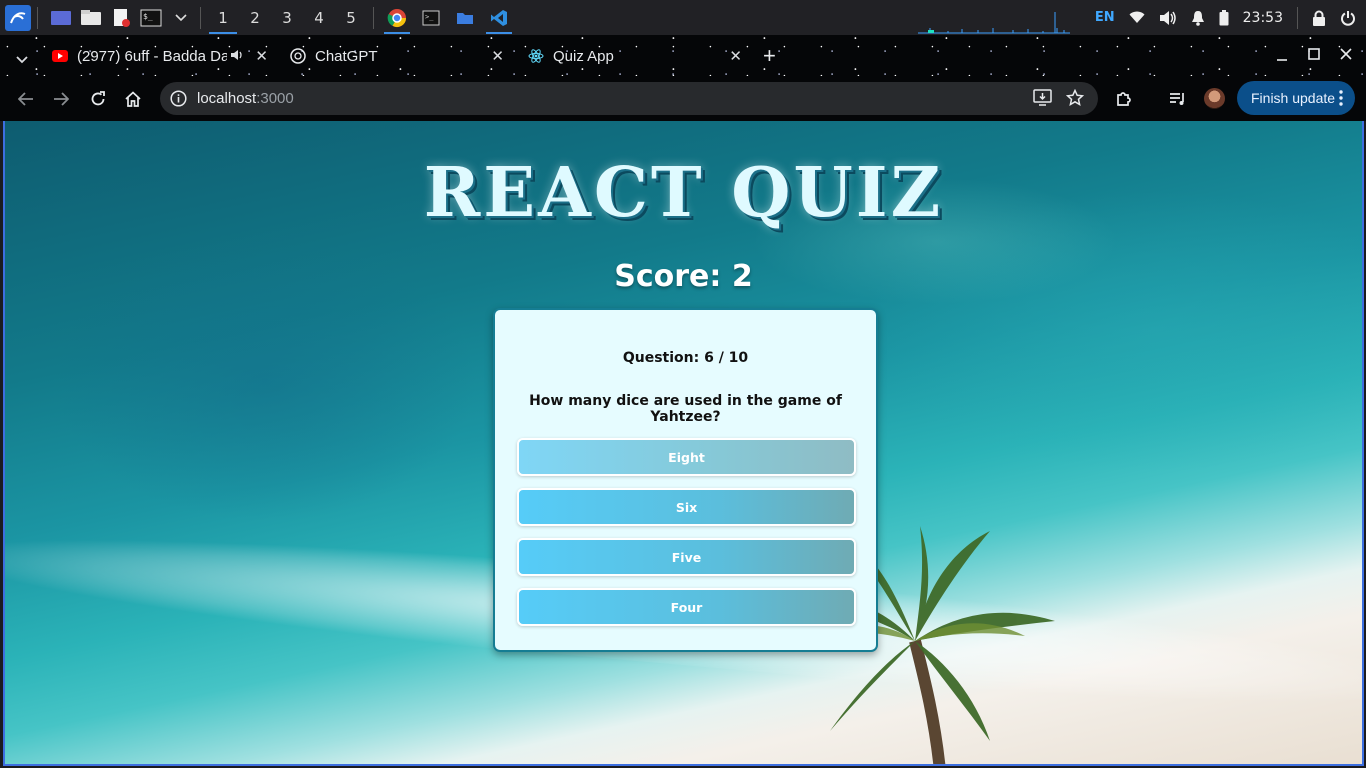  I want to click on vscode-task-icon, so click(499, 17).